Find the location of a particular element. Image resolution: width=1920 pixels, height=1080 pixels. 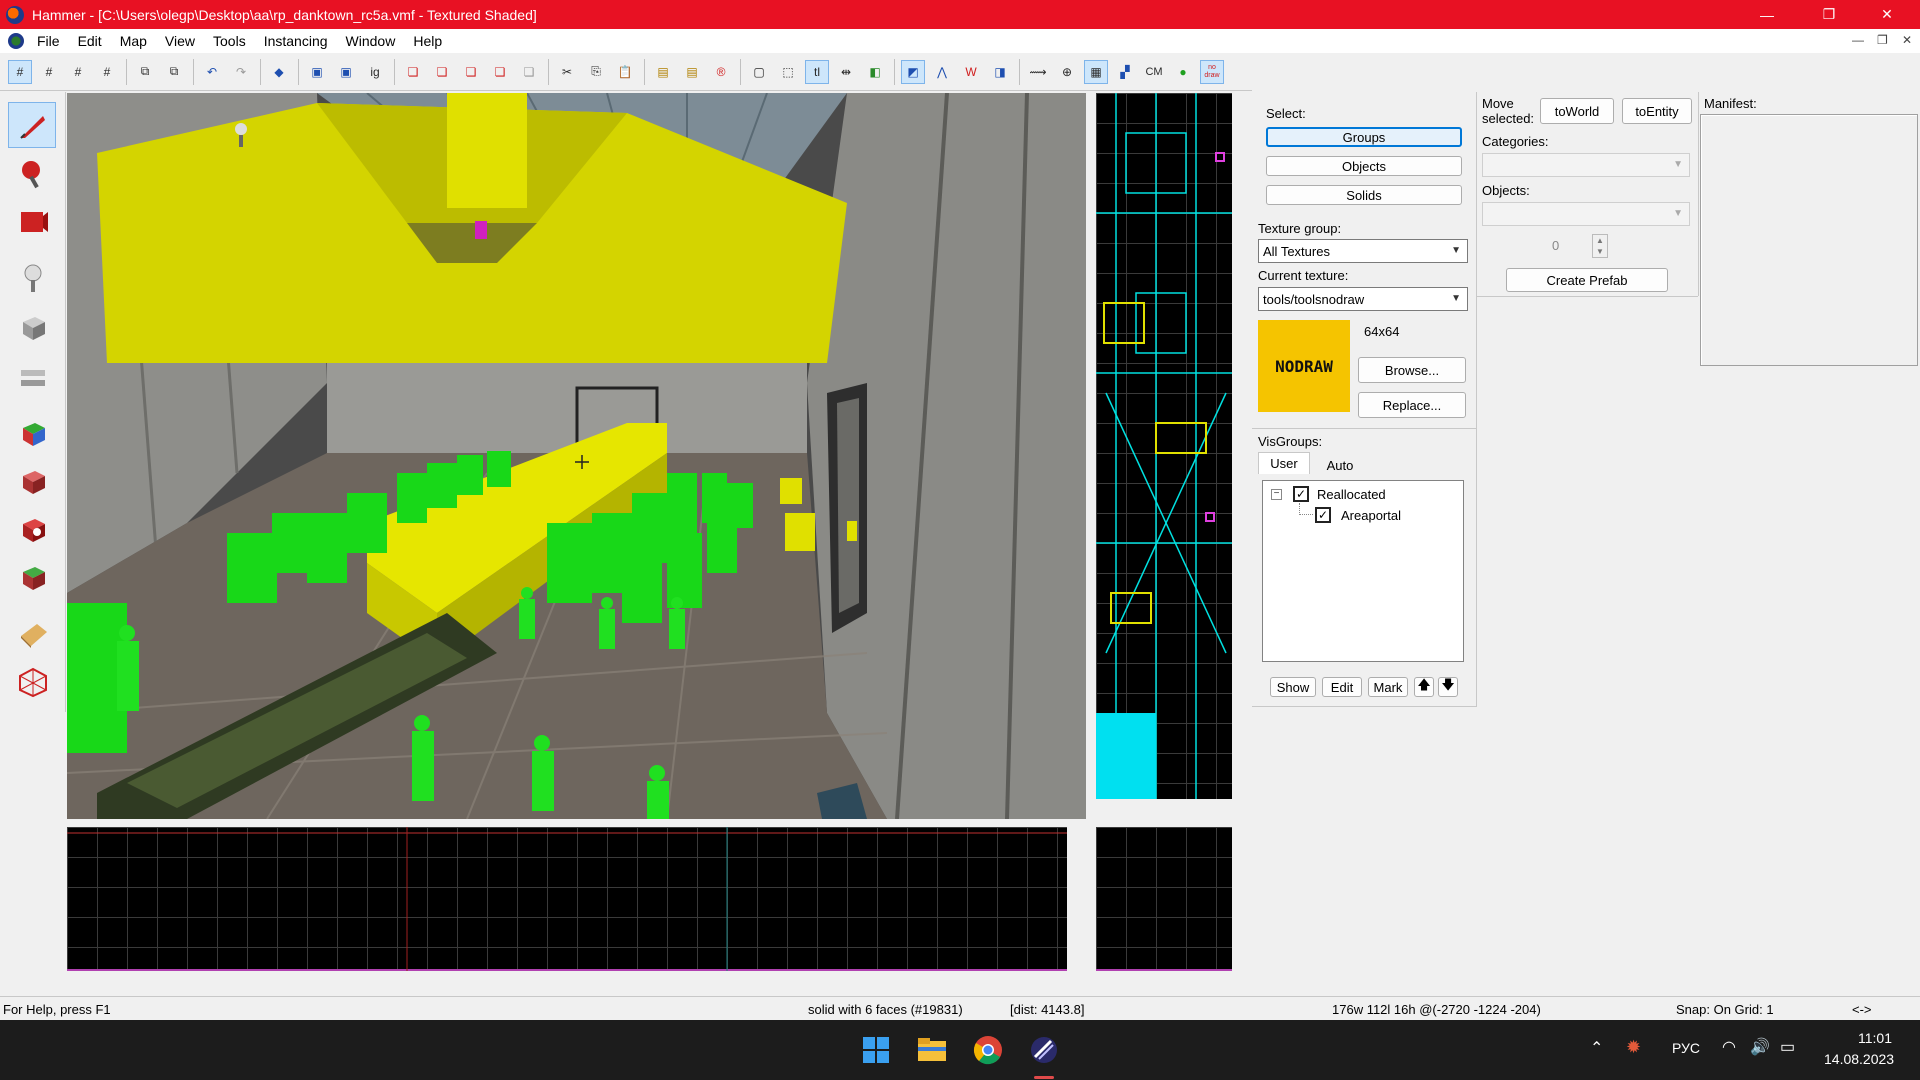

menu-file: File is located at coordinates (48, 41).